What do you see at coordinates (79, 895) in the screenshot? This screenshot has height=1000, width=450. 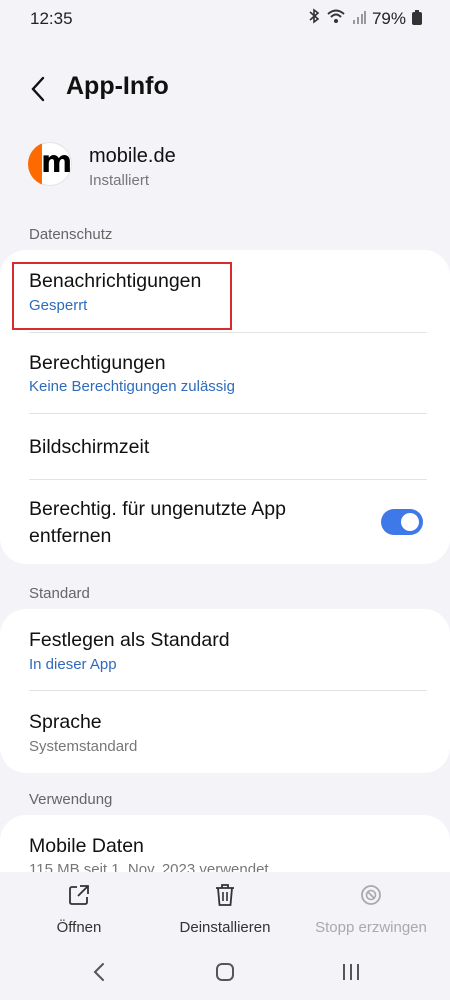 I see `open-external-icon` at bounding box center [79, 895].